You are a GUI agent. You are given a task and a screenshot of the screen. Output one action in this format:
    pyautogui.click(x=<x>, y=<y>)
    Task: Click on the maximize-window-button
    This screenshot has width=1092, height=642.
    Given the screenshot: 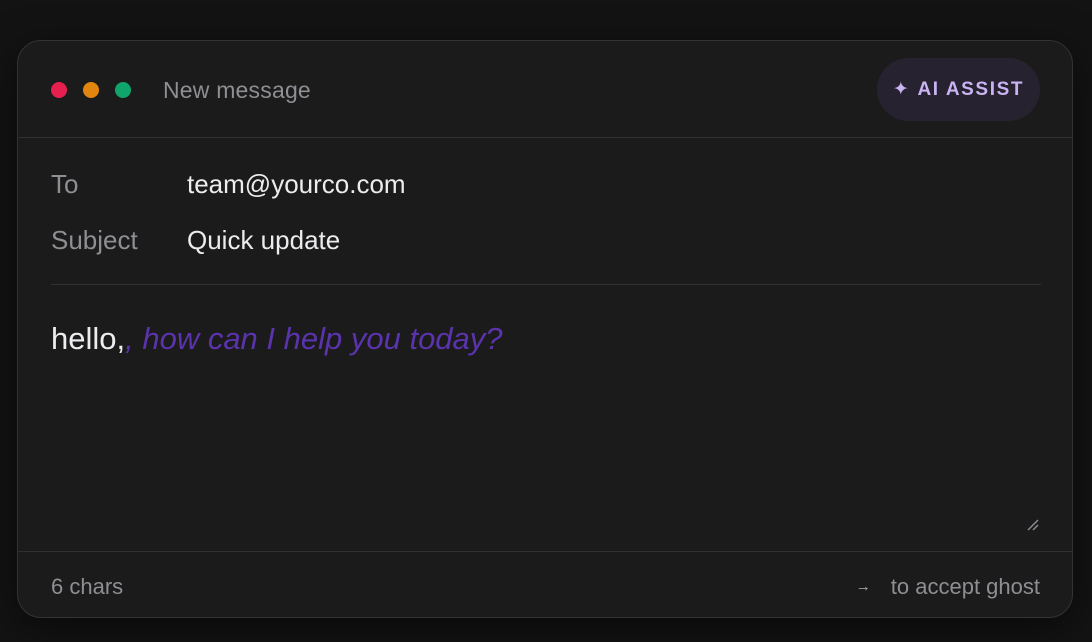 What is the action you would take?
    pyautogui.click(x=123, y=90)
    